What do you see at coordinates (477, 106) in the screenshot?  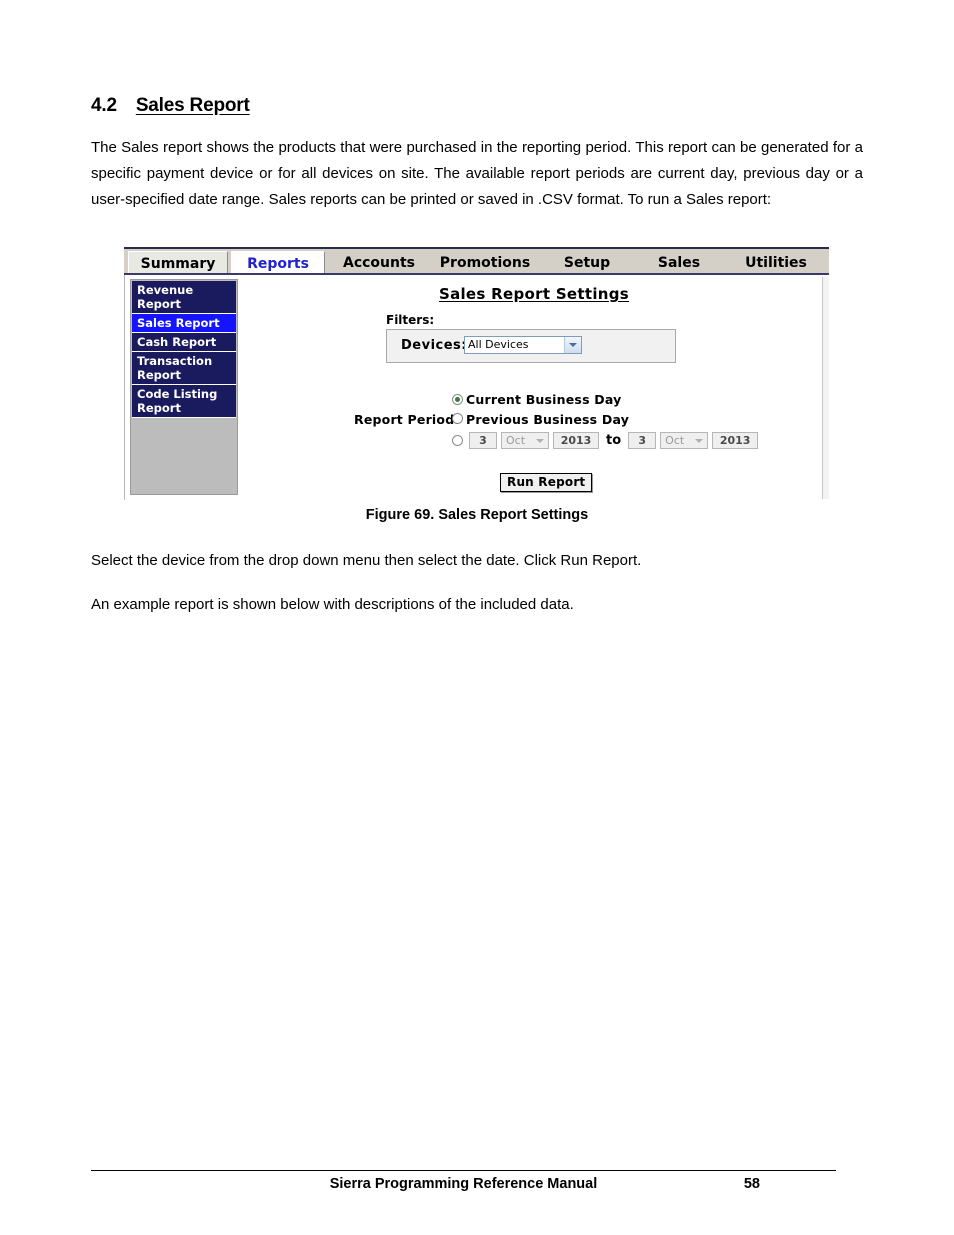 I see `page-title: 4.2 Sales Report` at bounding box center [477, 106].